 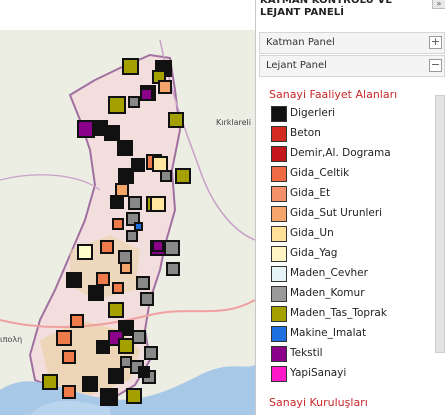 What do you see at coordinates (340, 153) in the screenshot?
I see `legend-label: Demir,Al. Dograma` at bounding box center [340, 153].